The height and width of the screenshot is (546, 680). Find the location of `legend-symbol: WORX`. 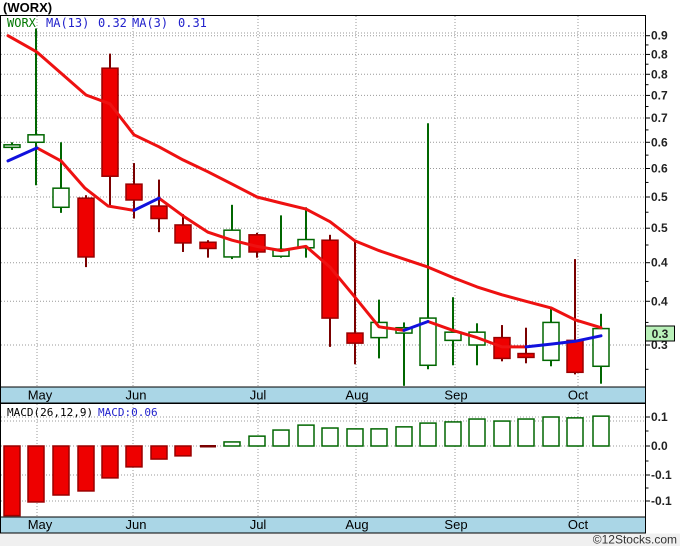

legend-symbol: WORX is located at coordinates (22, 23).